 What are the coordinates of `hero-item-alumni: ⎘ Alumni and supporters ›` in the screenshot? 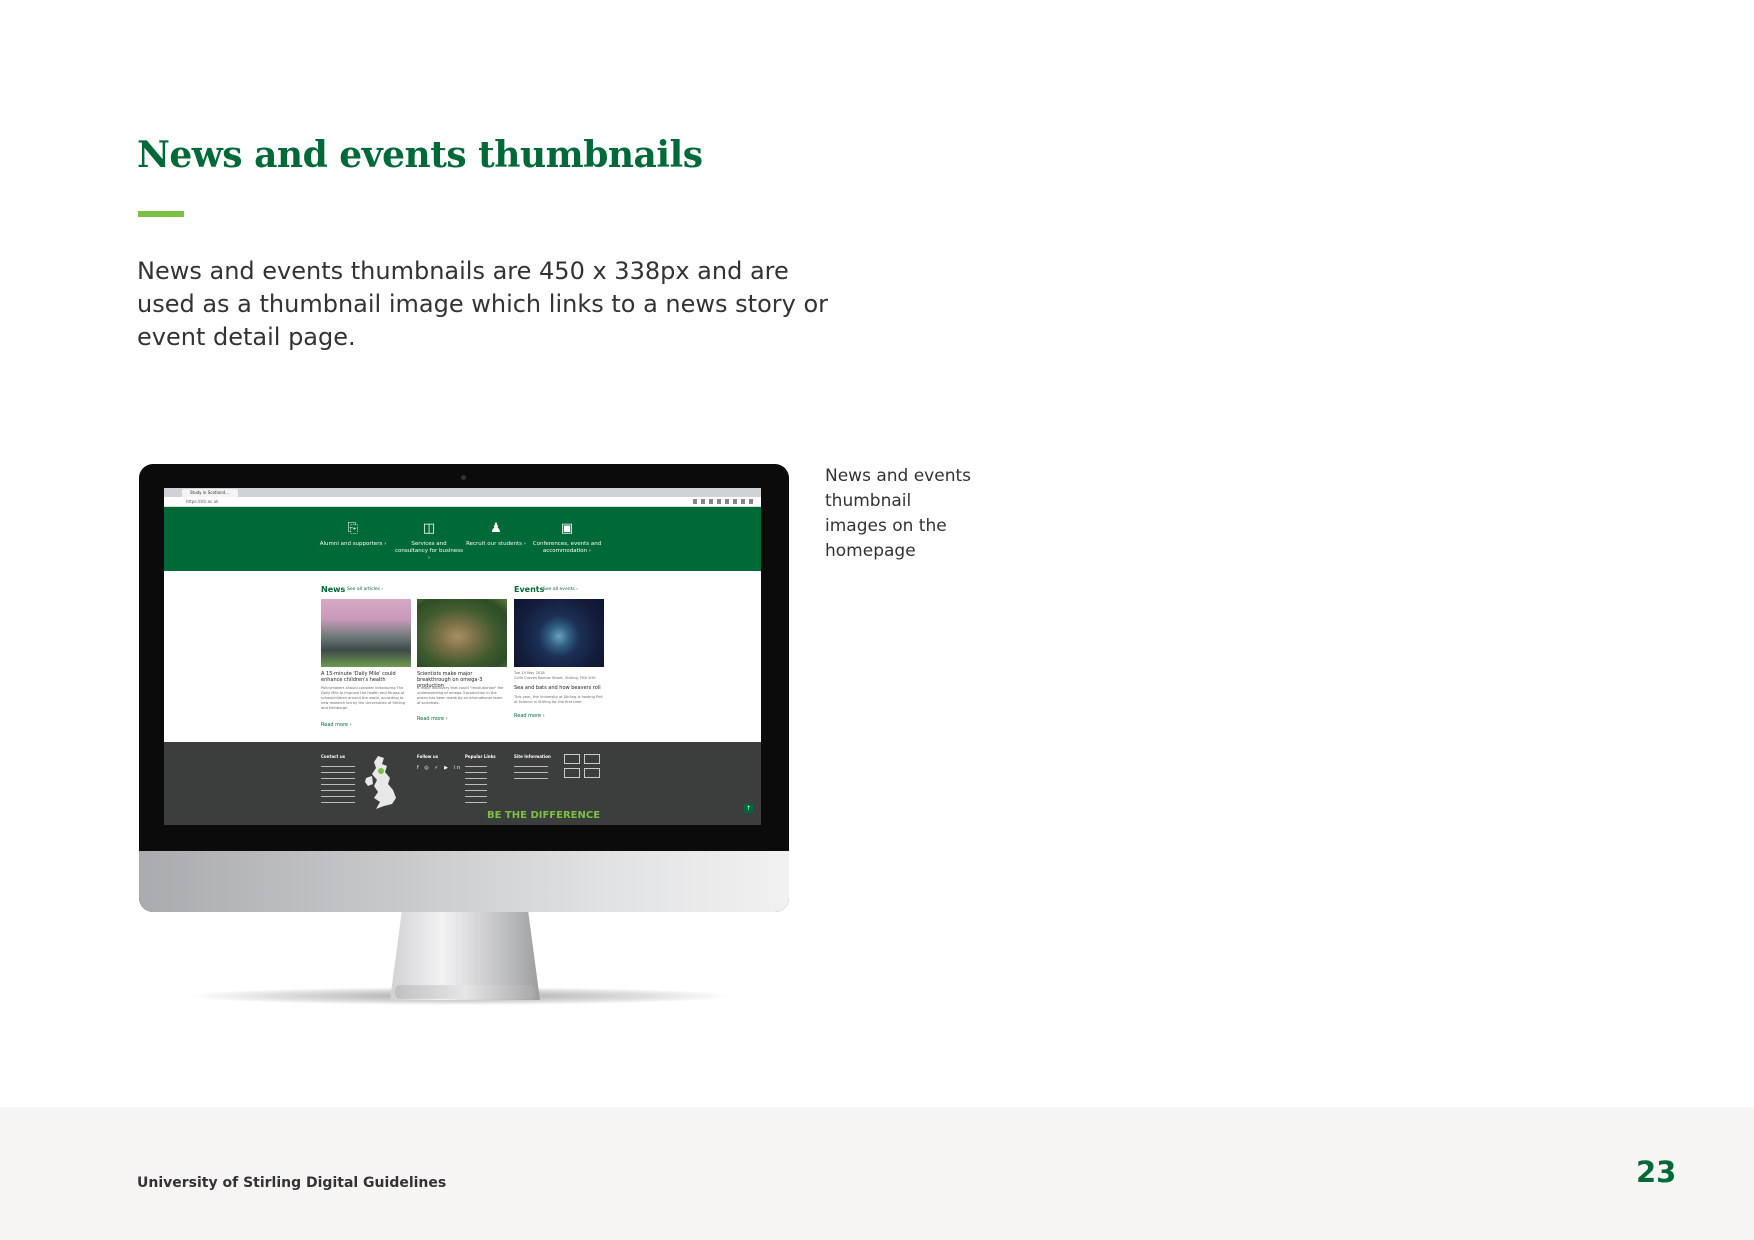 It's located at (353, 534).